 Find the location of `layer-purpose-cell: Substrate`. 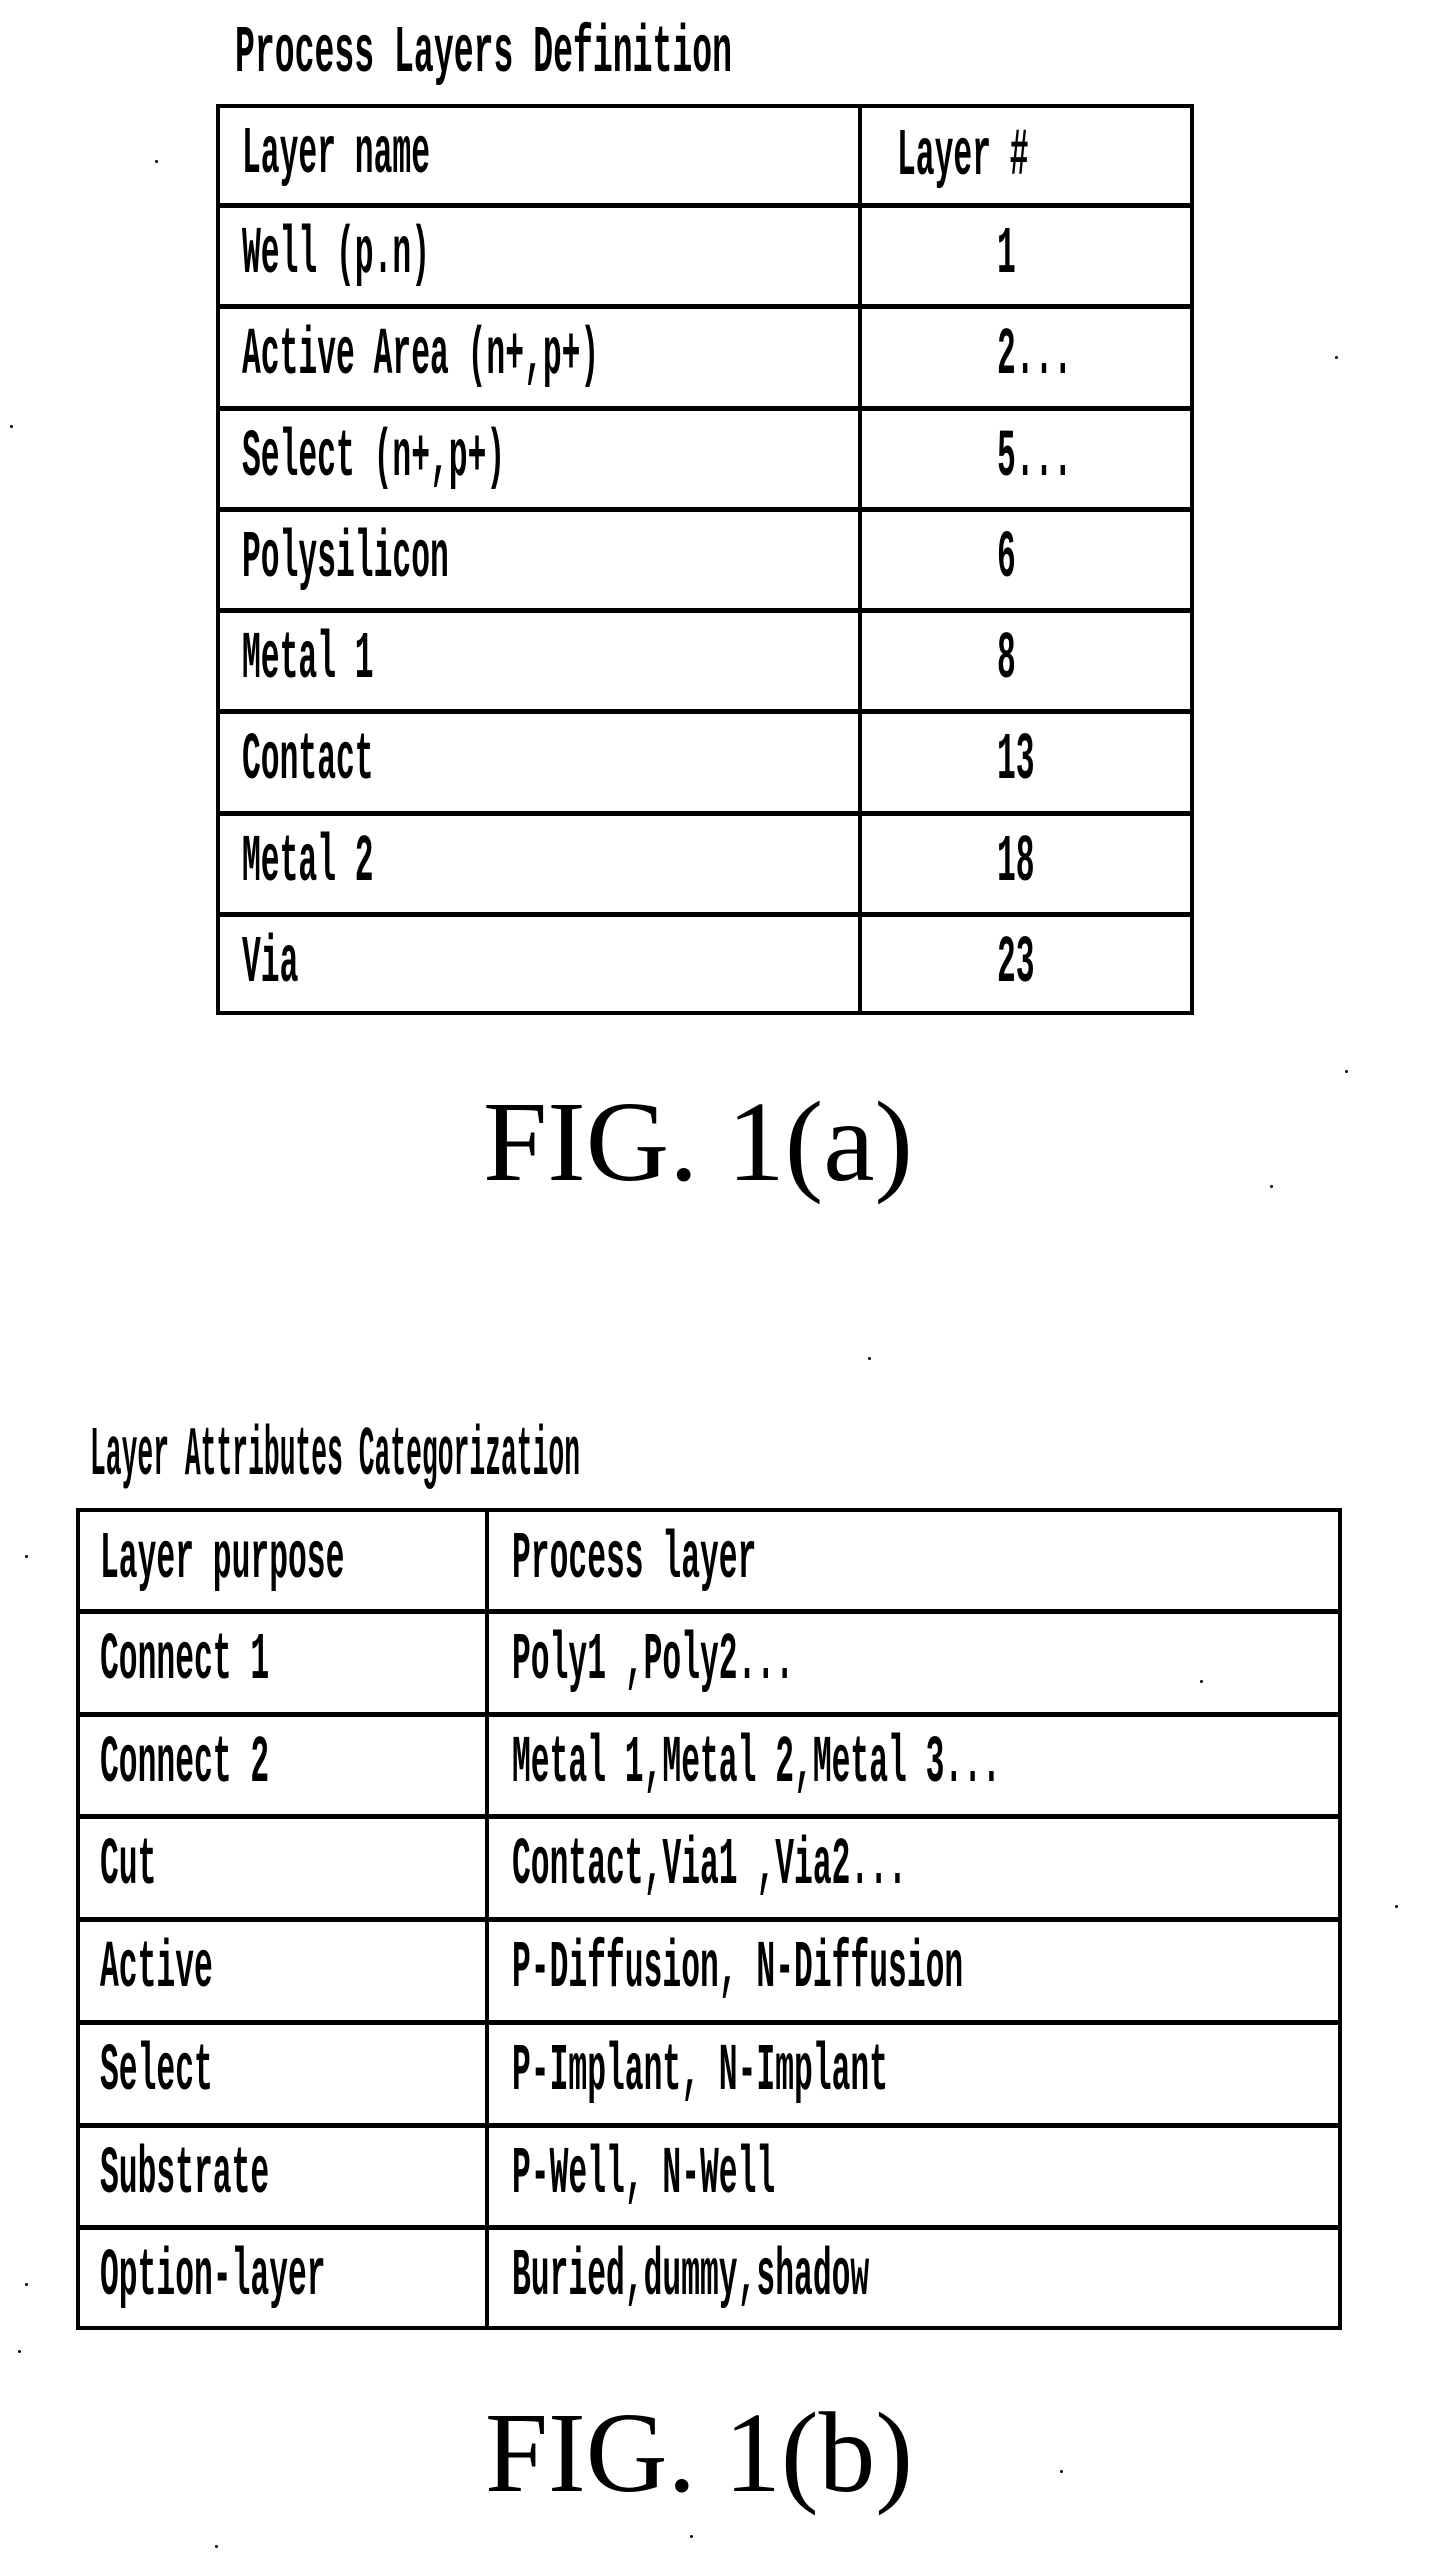

layer-purpose-cell: Substrate is located at coordinates (185, 2174).